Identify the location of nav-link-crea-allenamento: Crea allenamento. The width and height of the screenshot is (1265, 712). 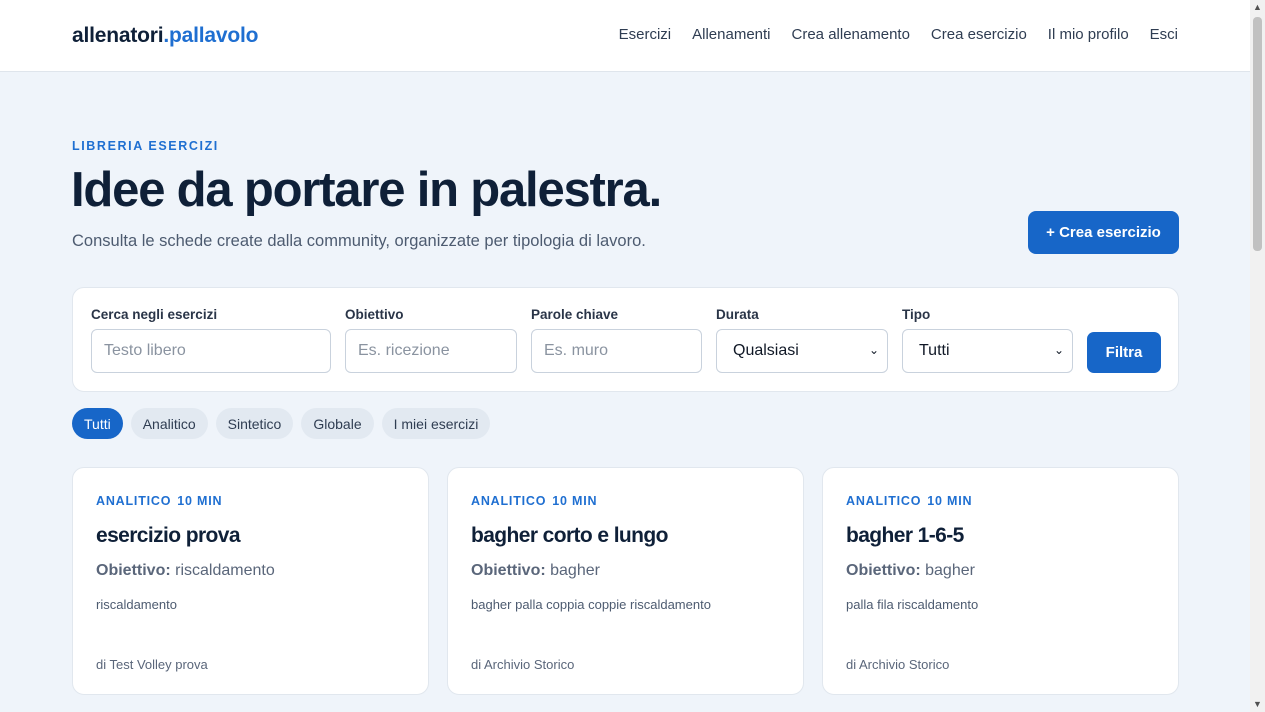
(851, 34).